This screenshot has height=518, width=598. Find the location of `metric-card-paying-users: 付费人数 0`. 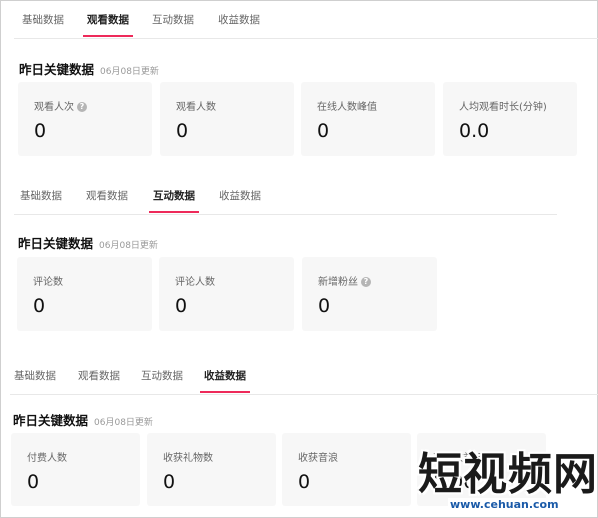

metric-card-paying-users: 付费人数 0 is located at coordinates (75, 469).